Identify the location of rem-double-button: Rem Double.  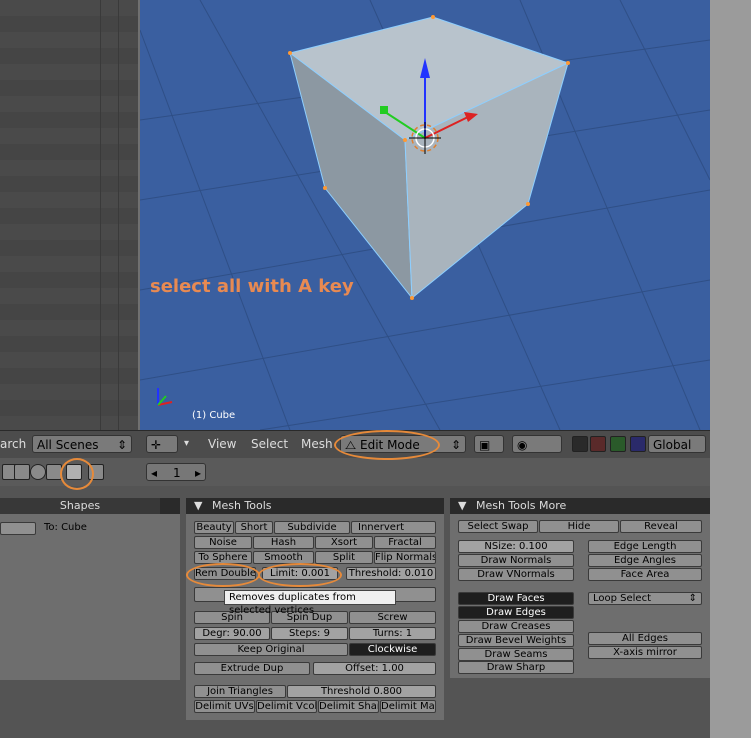
(225, 573).